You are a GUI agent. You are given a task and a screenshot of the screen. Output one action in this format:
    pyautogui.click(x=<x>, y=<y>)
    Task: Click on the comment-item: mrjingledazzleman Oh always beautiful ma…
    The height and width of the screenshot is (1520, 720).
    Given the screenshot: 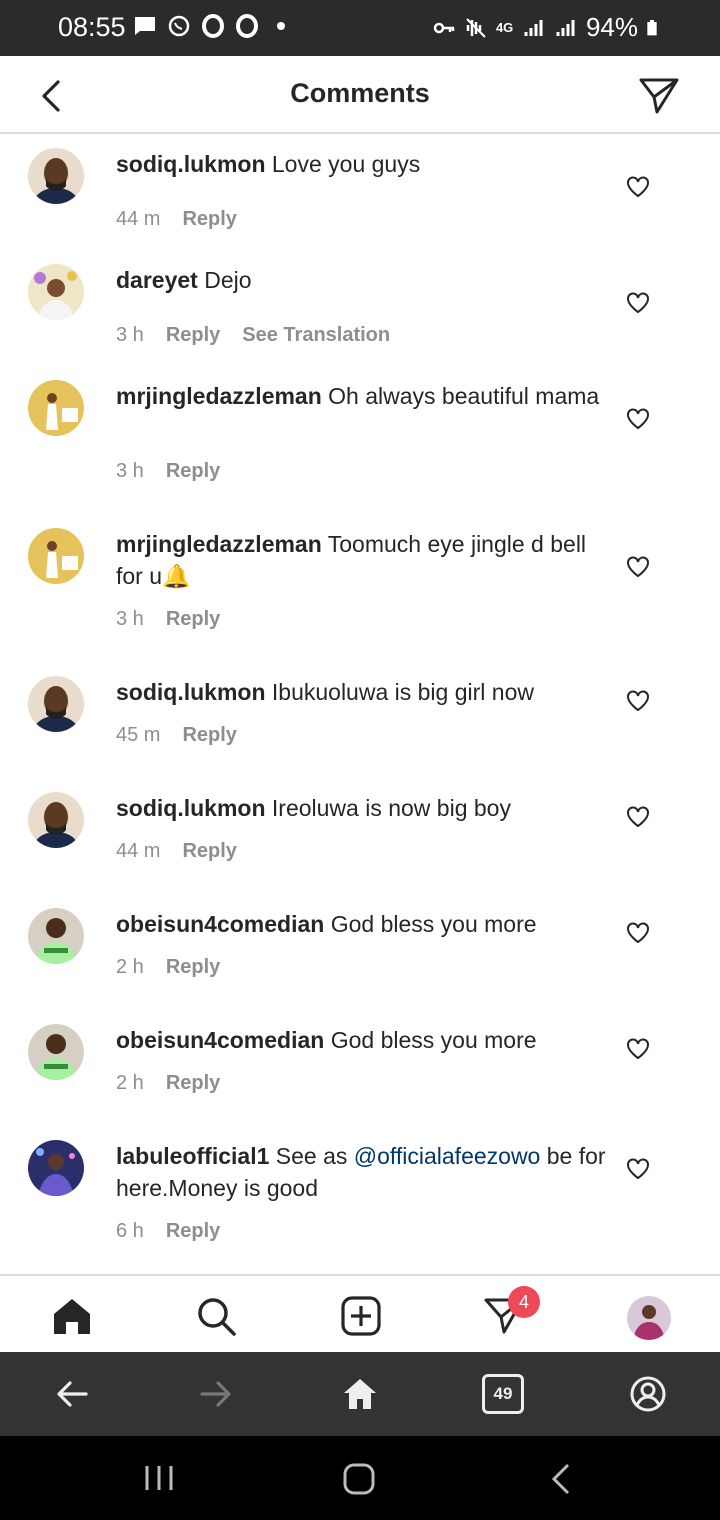 What is the action you would take?
    pyautogui.click(x=360, y=446)
    